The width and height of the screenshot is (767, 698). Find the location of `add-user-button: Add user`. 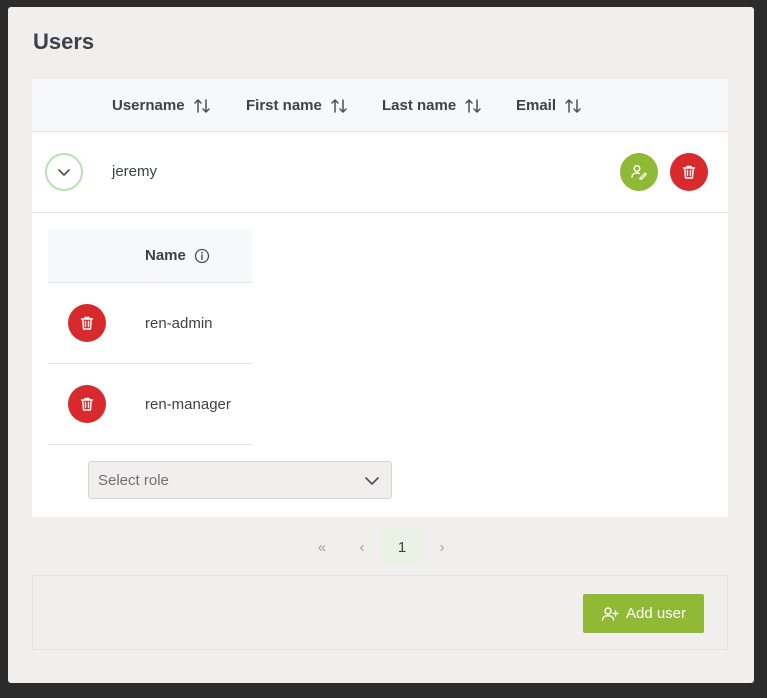

add-user-button: Add user is located at coordinates (643, 613).